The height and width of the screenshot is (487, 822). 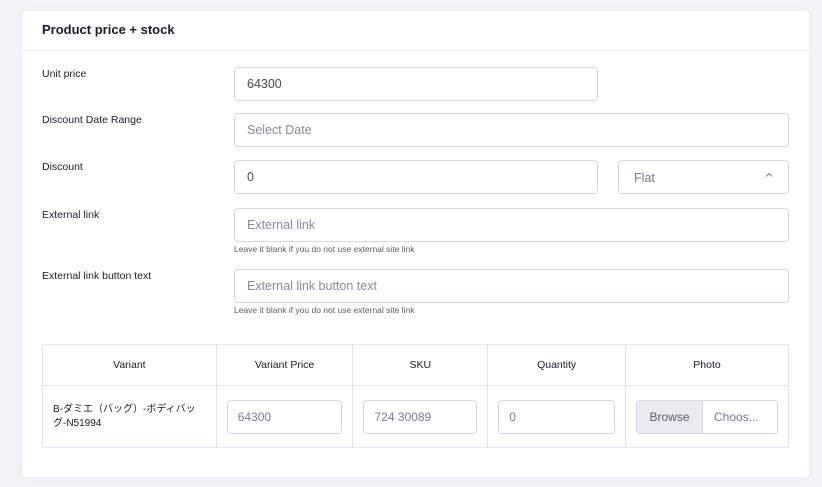 I want to click on chevron-up-icon, so click(x=769, y=174).